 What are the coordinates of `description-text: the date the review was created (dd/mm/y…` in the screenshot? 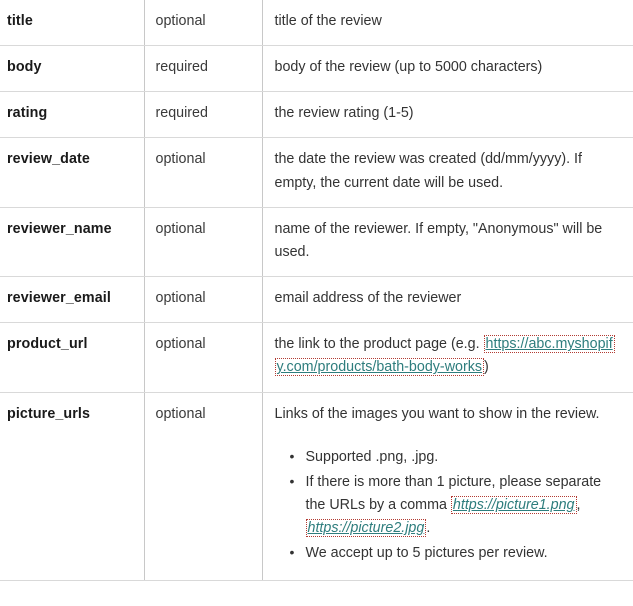 It's located at (428, 171).